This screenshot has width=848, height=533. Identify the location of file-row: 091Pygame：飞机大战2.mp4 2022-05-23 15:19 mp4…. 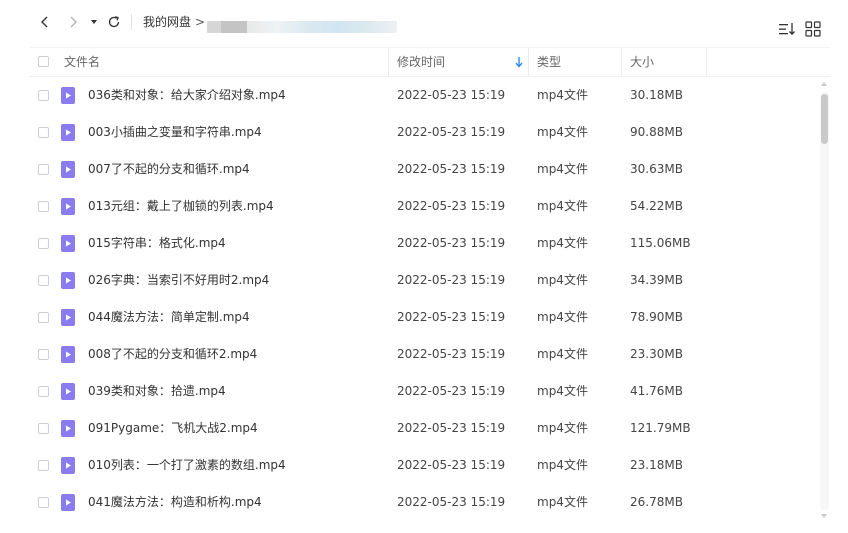
(425, 428).